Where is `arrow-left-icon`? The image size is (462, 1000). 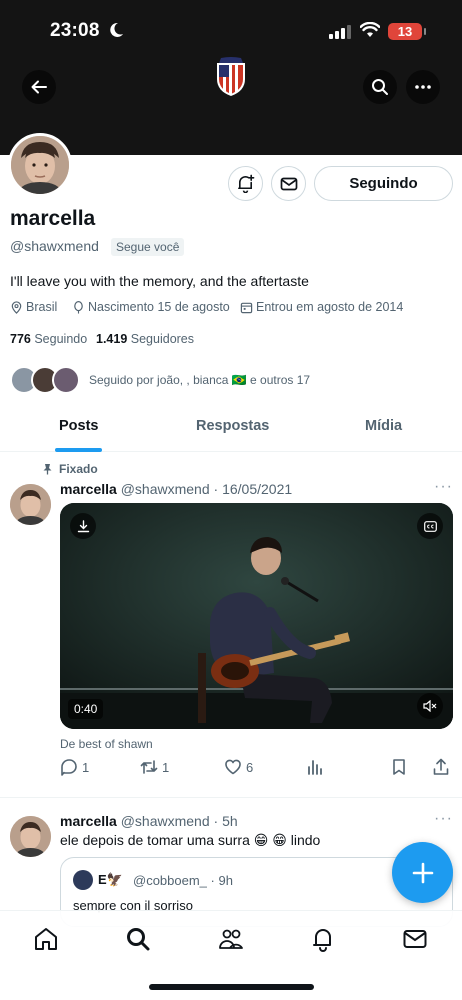 arrow-left-icon is located at coordinates (39, 87).